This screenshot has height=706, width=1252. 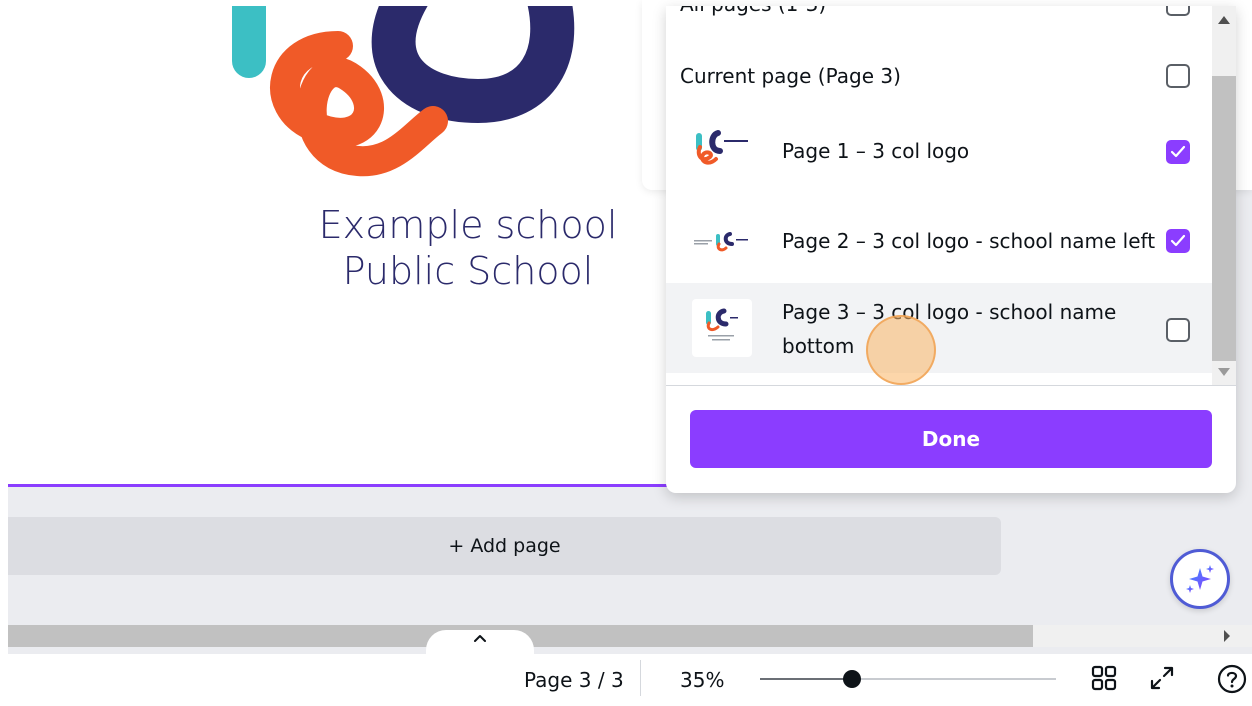 What do you see at coordinates (969, 241) in the screenshot?
I see `page-2-label: Page 2 – 3 col logo - school name left` at bounding box center [969, 241].